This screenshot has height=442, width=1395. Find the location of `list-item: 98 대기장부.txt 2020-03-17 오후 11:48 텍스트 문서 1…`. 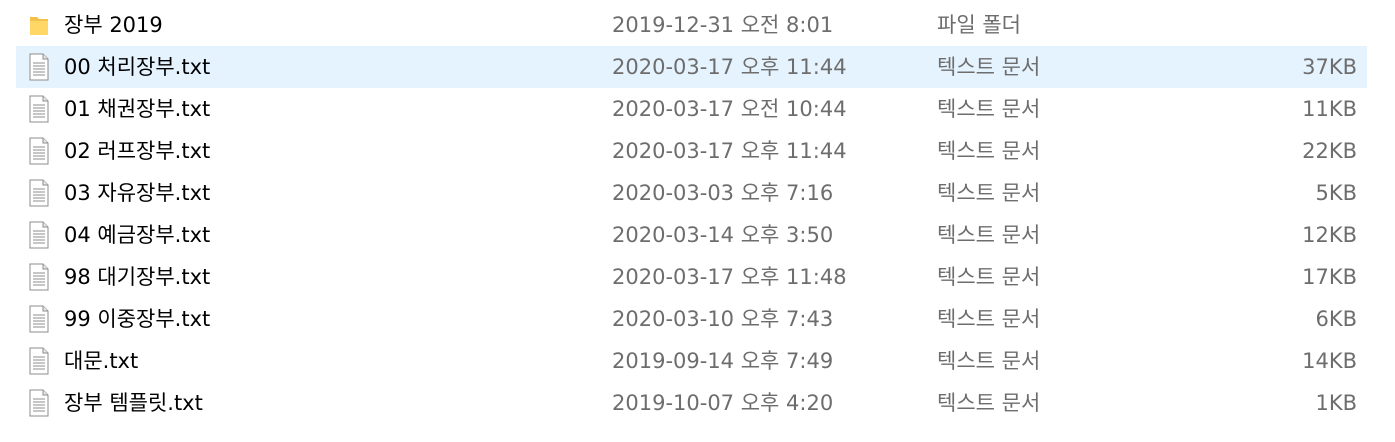

list-item: 98 대기장부.txt 2020-03-17 오후 11:48 텍스트 문서 1… is located at coordinates (691, 277).